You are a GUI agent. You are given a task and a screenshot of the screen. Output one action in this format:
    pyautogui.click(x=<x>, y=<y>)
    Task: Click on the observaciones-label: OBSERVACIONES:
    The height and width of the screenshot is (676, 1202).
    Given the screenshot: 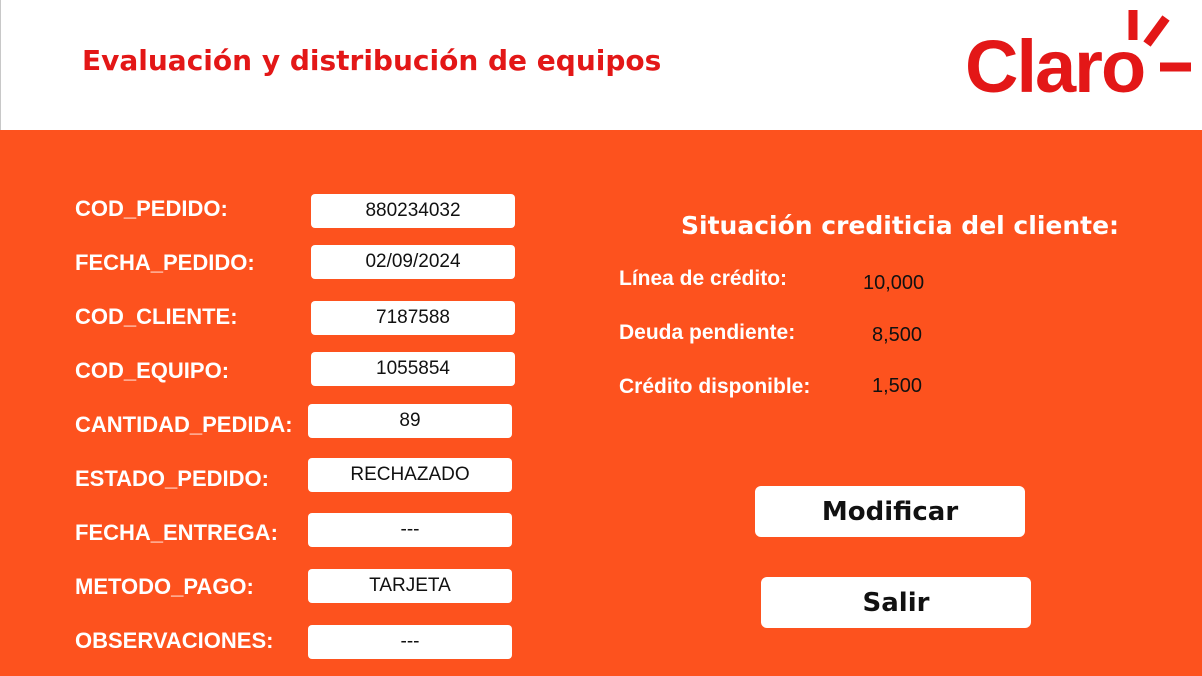 What is the action you would take?
    pyautogui.click(x=174, y=640)
    